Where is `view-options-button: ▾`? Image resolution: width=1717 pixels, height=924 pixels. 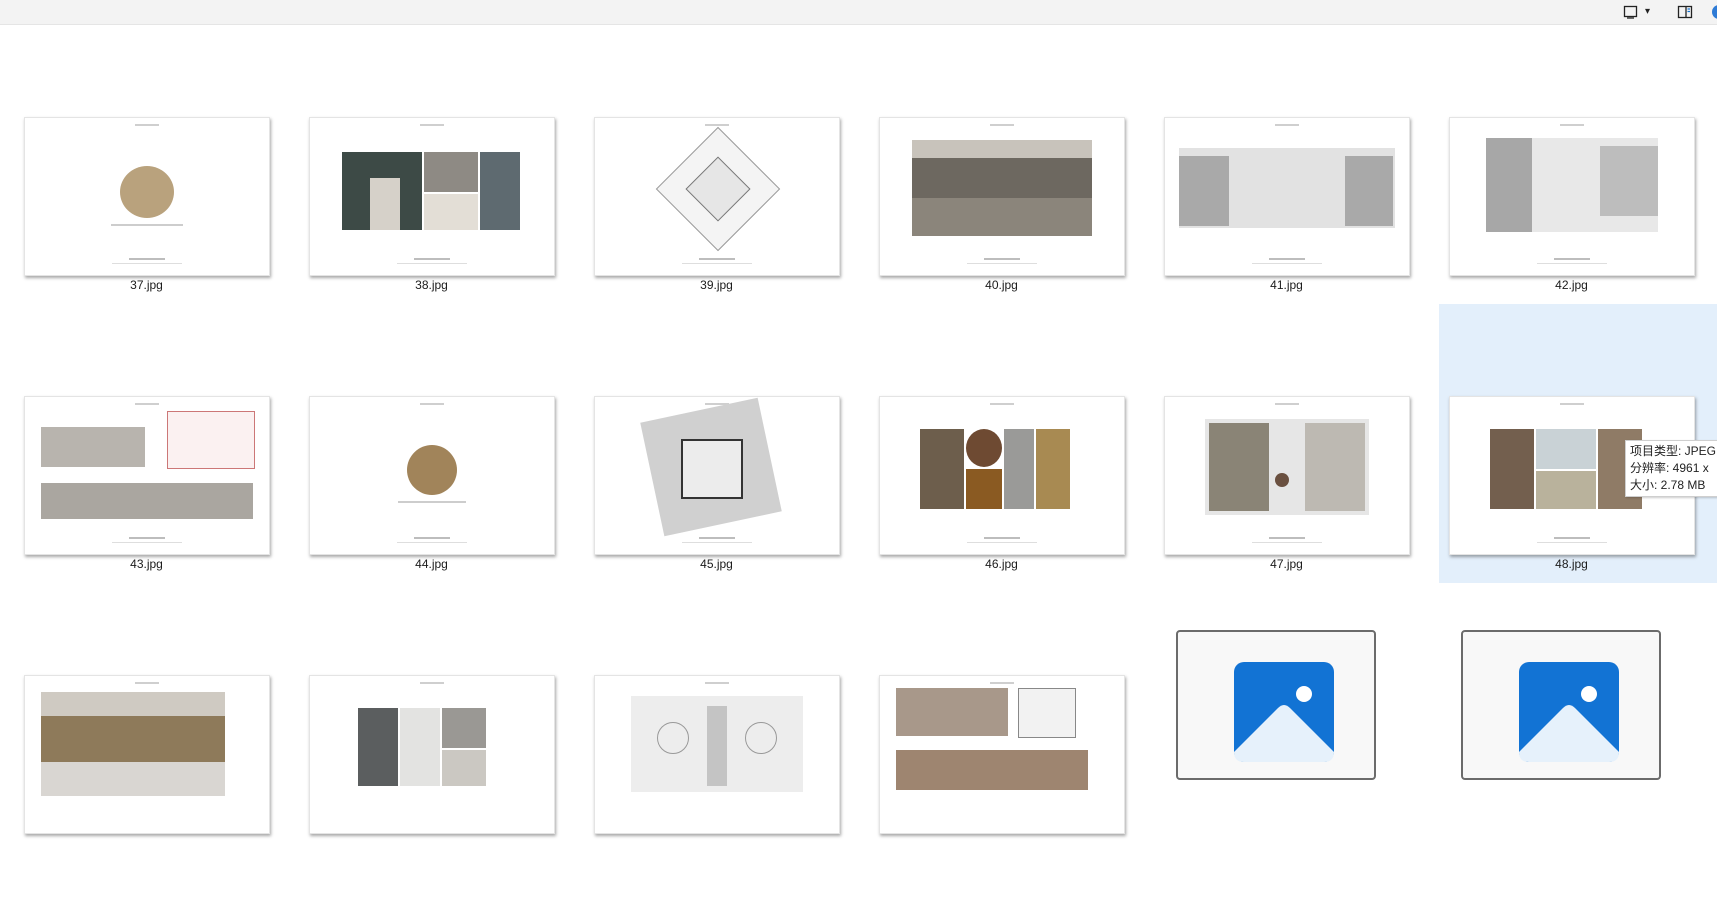
view-options-button: ▾ is located at coordinates (1636, 12).